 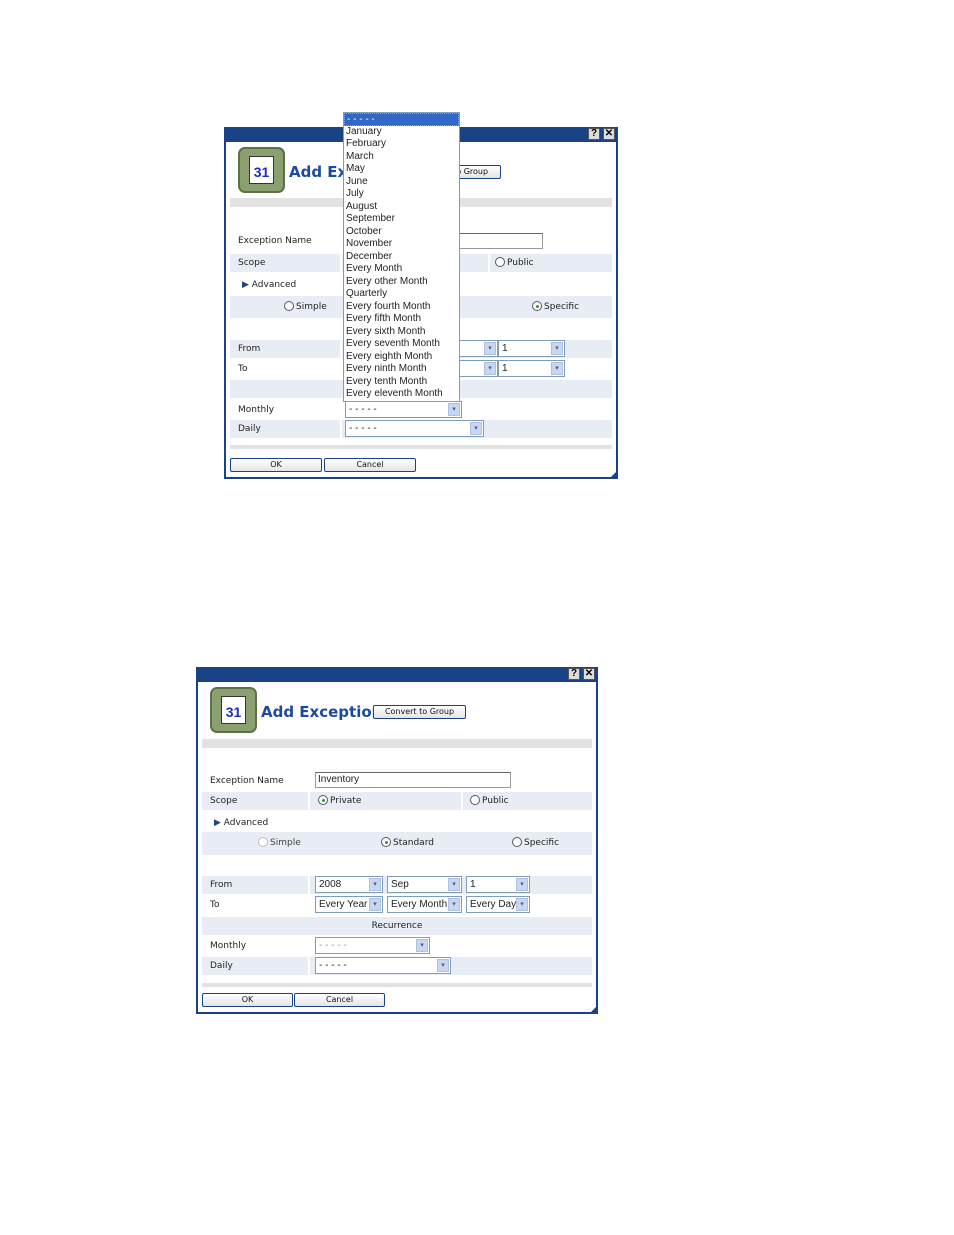 I want to click on dropdown-option: Every tenth Month, so click(x=401, y=382).